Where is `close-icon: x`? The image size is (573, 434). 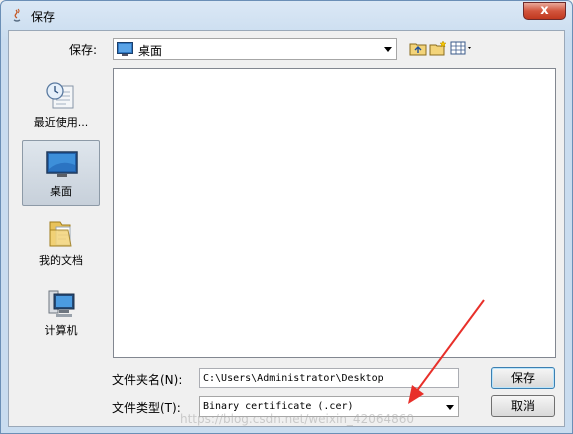 close-icon: x is located at coordinates (544, 10).